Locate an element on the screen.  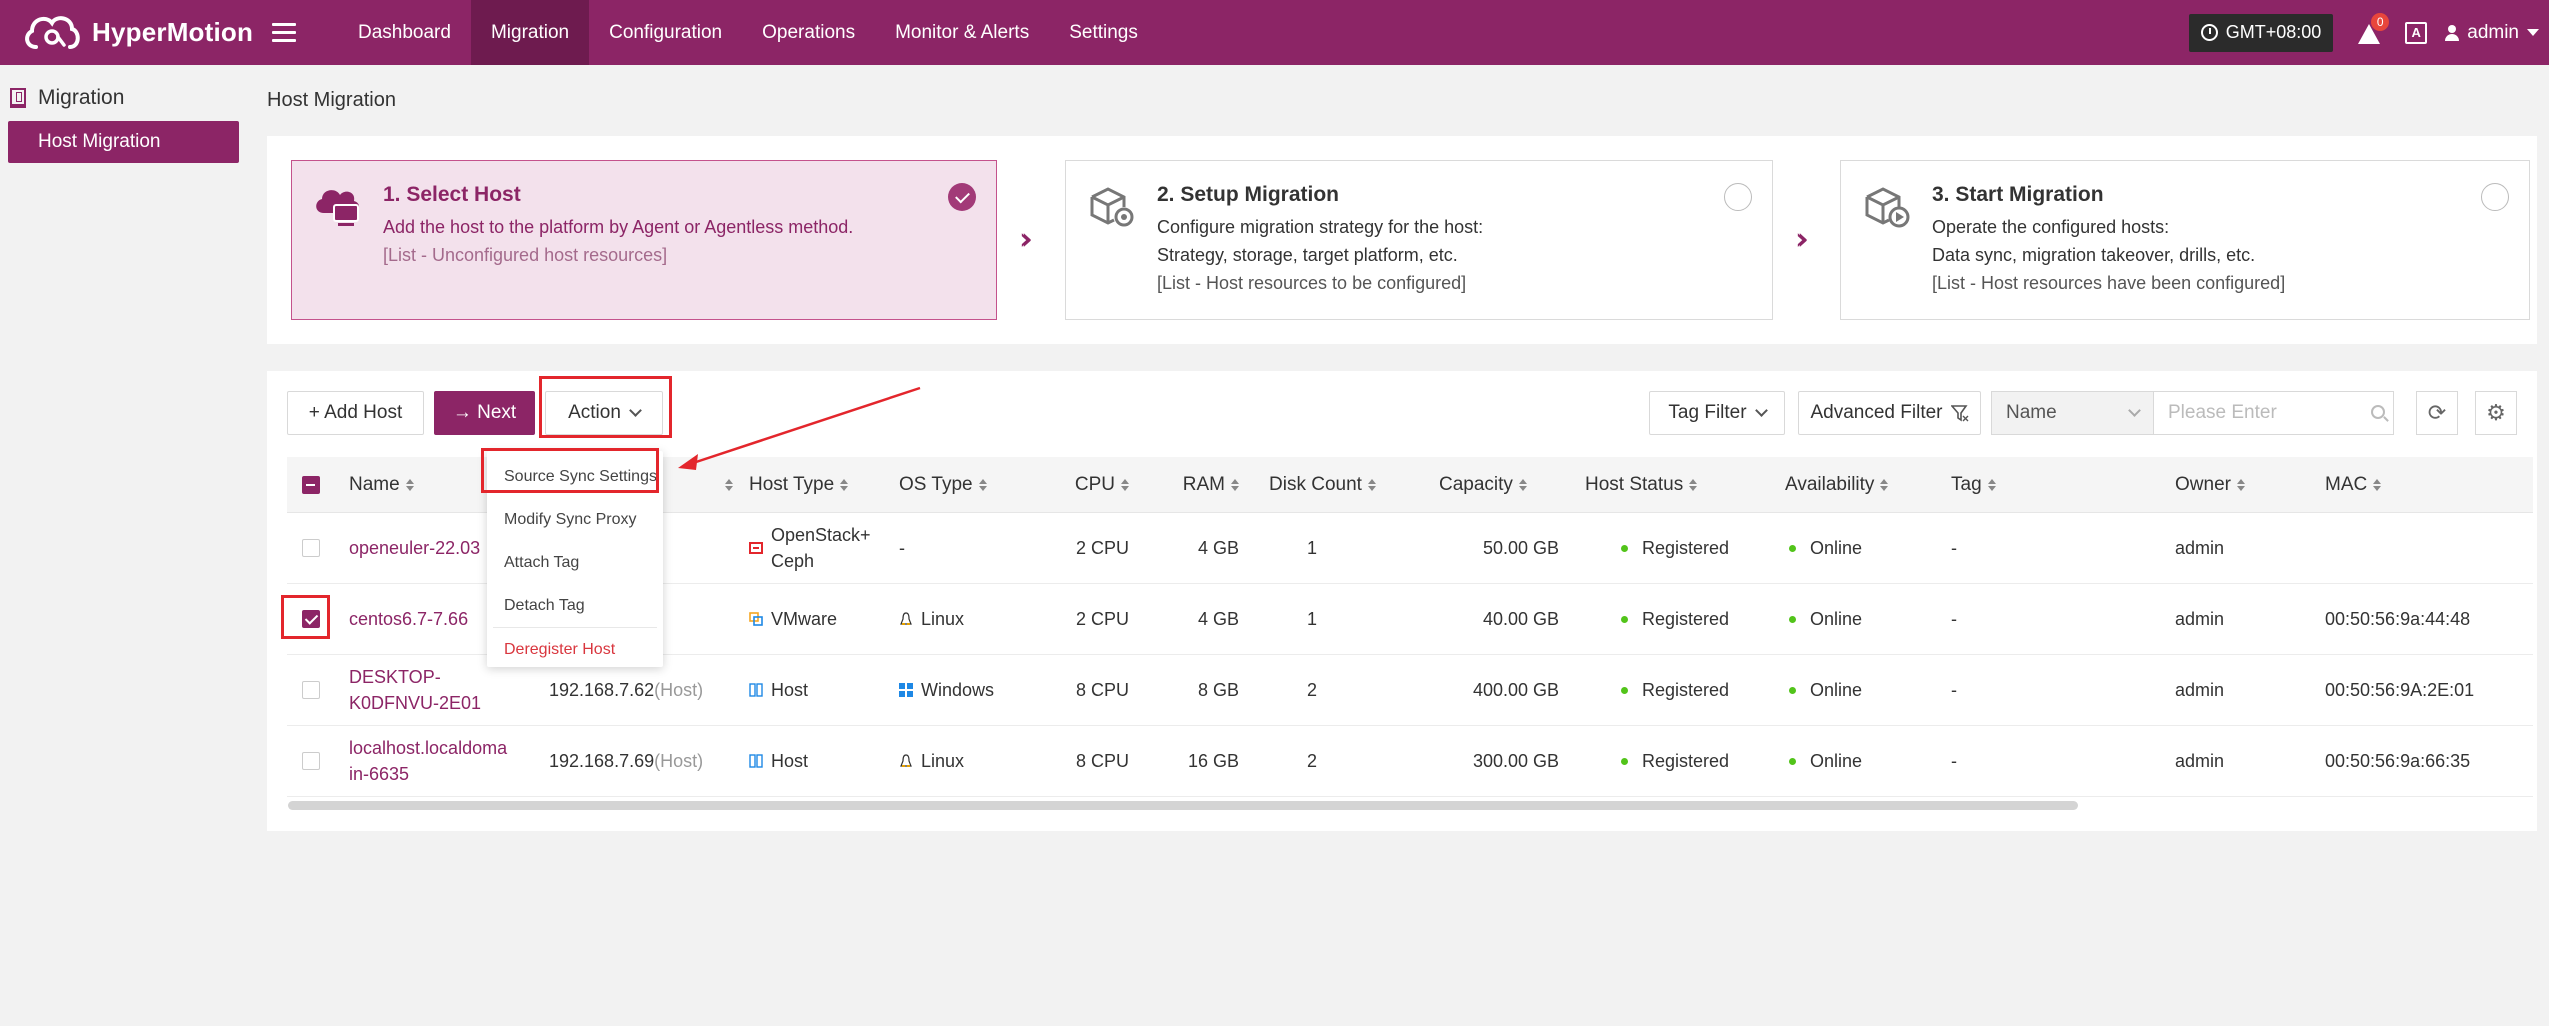
alert-count-badge: 0 is located at coordinates (2380, 21).